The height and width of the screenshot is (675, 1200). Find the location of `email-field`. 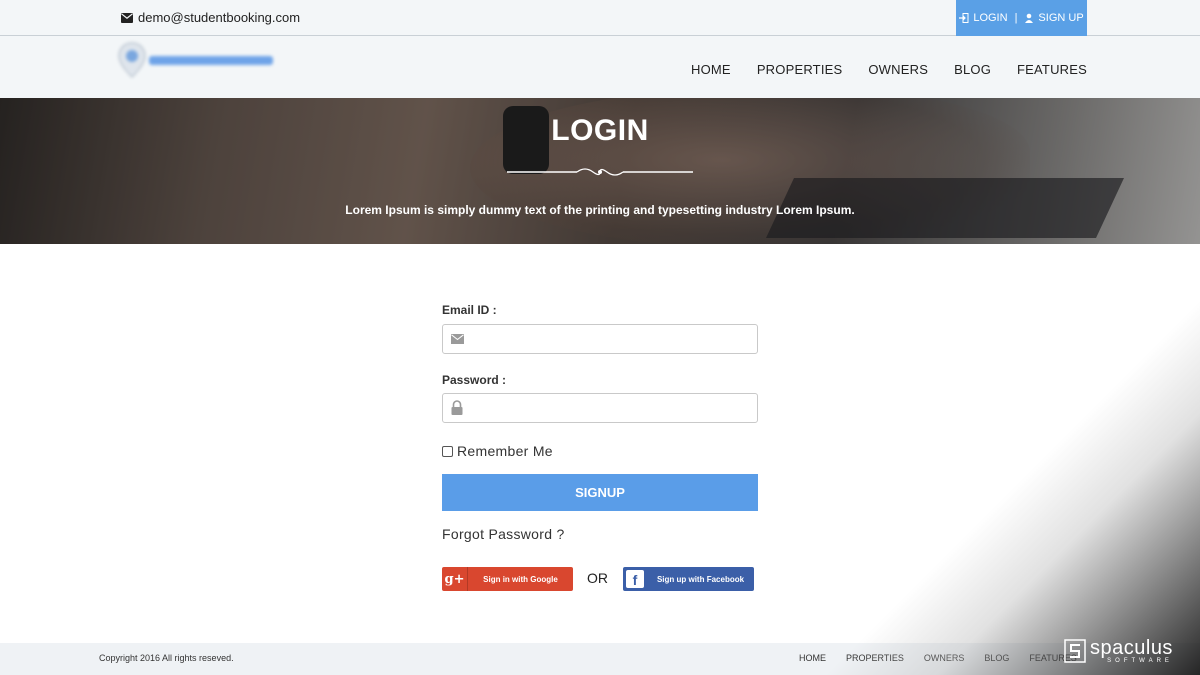

email-field is located at coordinates (611, 339).